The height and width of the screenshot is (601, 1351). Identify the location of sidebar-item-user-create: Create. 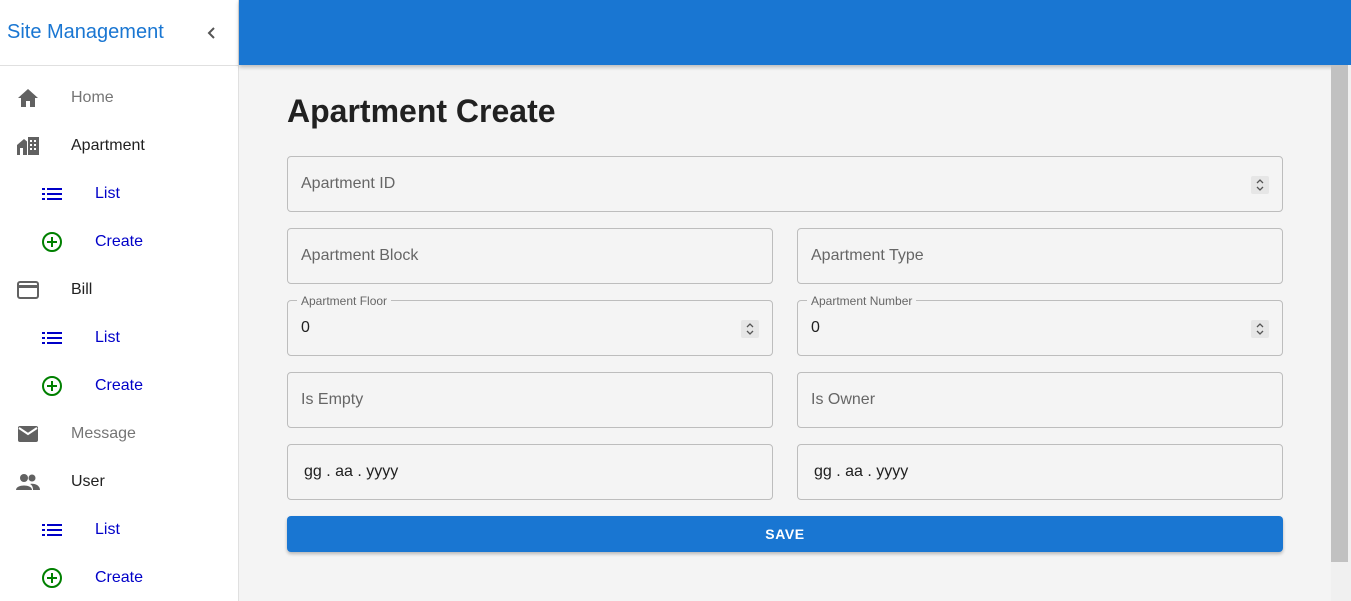
(119, 577).